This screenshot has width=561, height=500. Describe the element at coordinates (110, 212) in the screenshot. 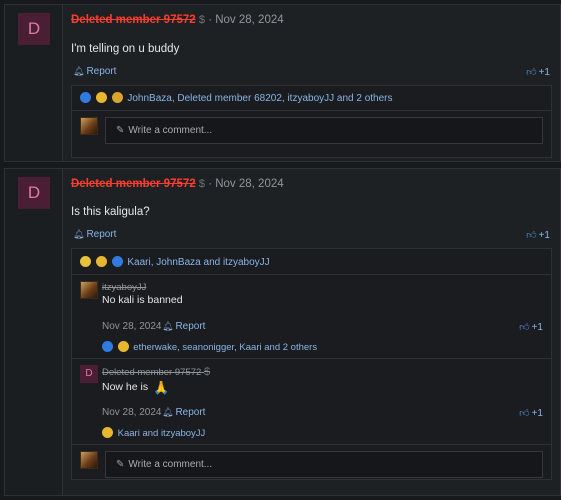

I see `post-body: Is this kaligula?` at that location.